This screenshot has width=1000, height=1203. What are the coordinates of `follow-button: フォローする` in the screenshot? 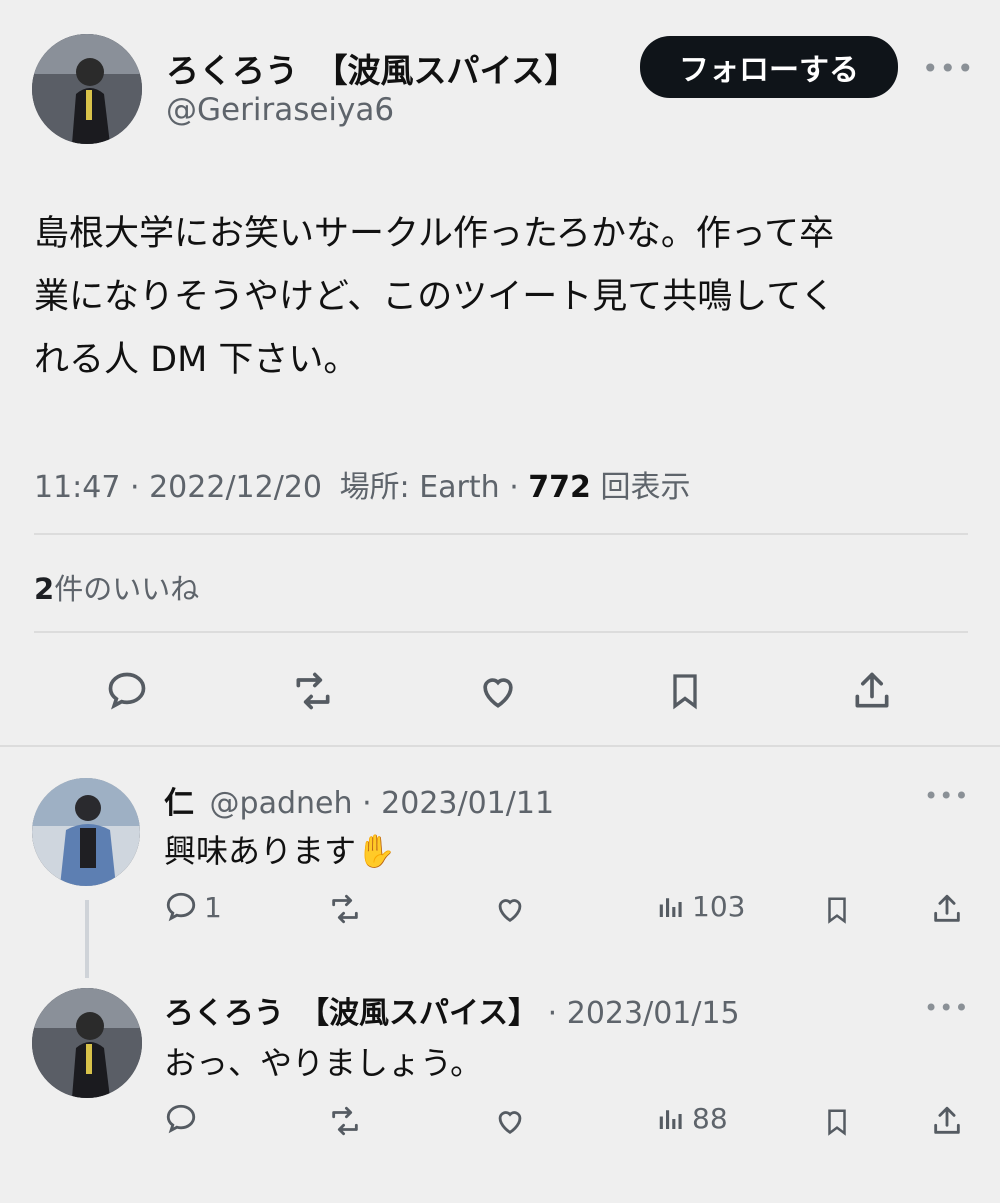 It's located at (769, 67).